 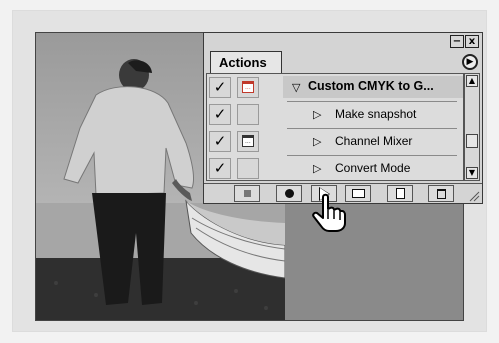 What do you see at coordinates (472, 41) in the screenshot?
I see `close-button: x` at bounding box center [472, 41].